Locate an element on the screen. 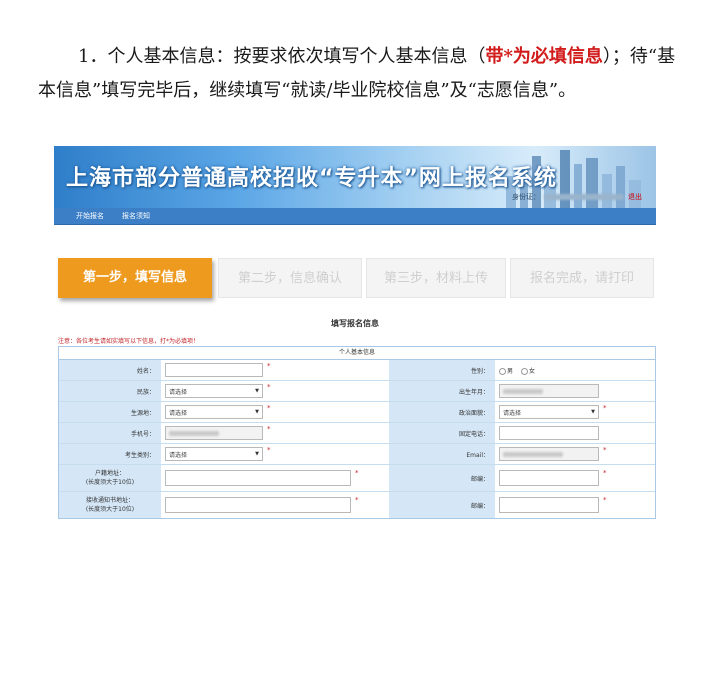 The width and height of the screenshot is (709, 674). category-label: 考生类别： is located at coordinates (110, 454).